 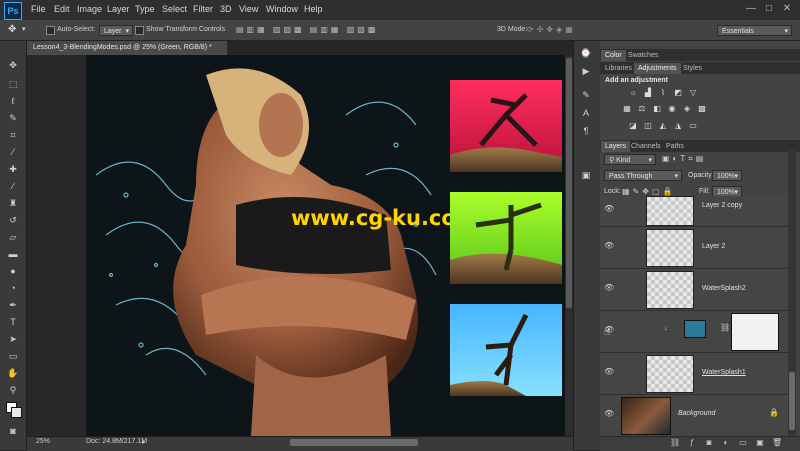 I want to click on align-icons: ▤▥▦ ▧▨▩ ▤▥▦ ▧▨▩, so click(x=307, y=29).